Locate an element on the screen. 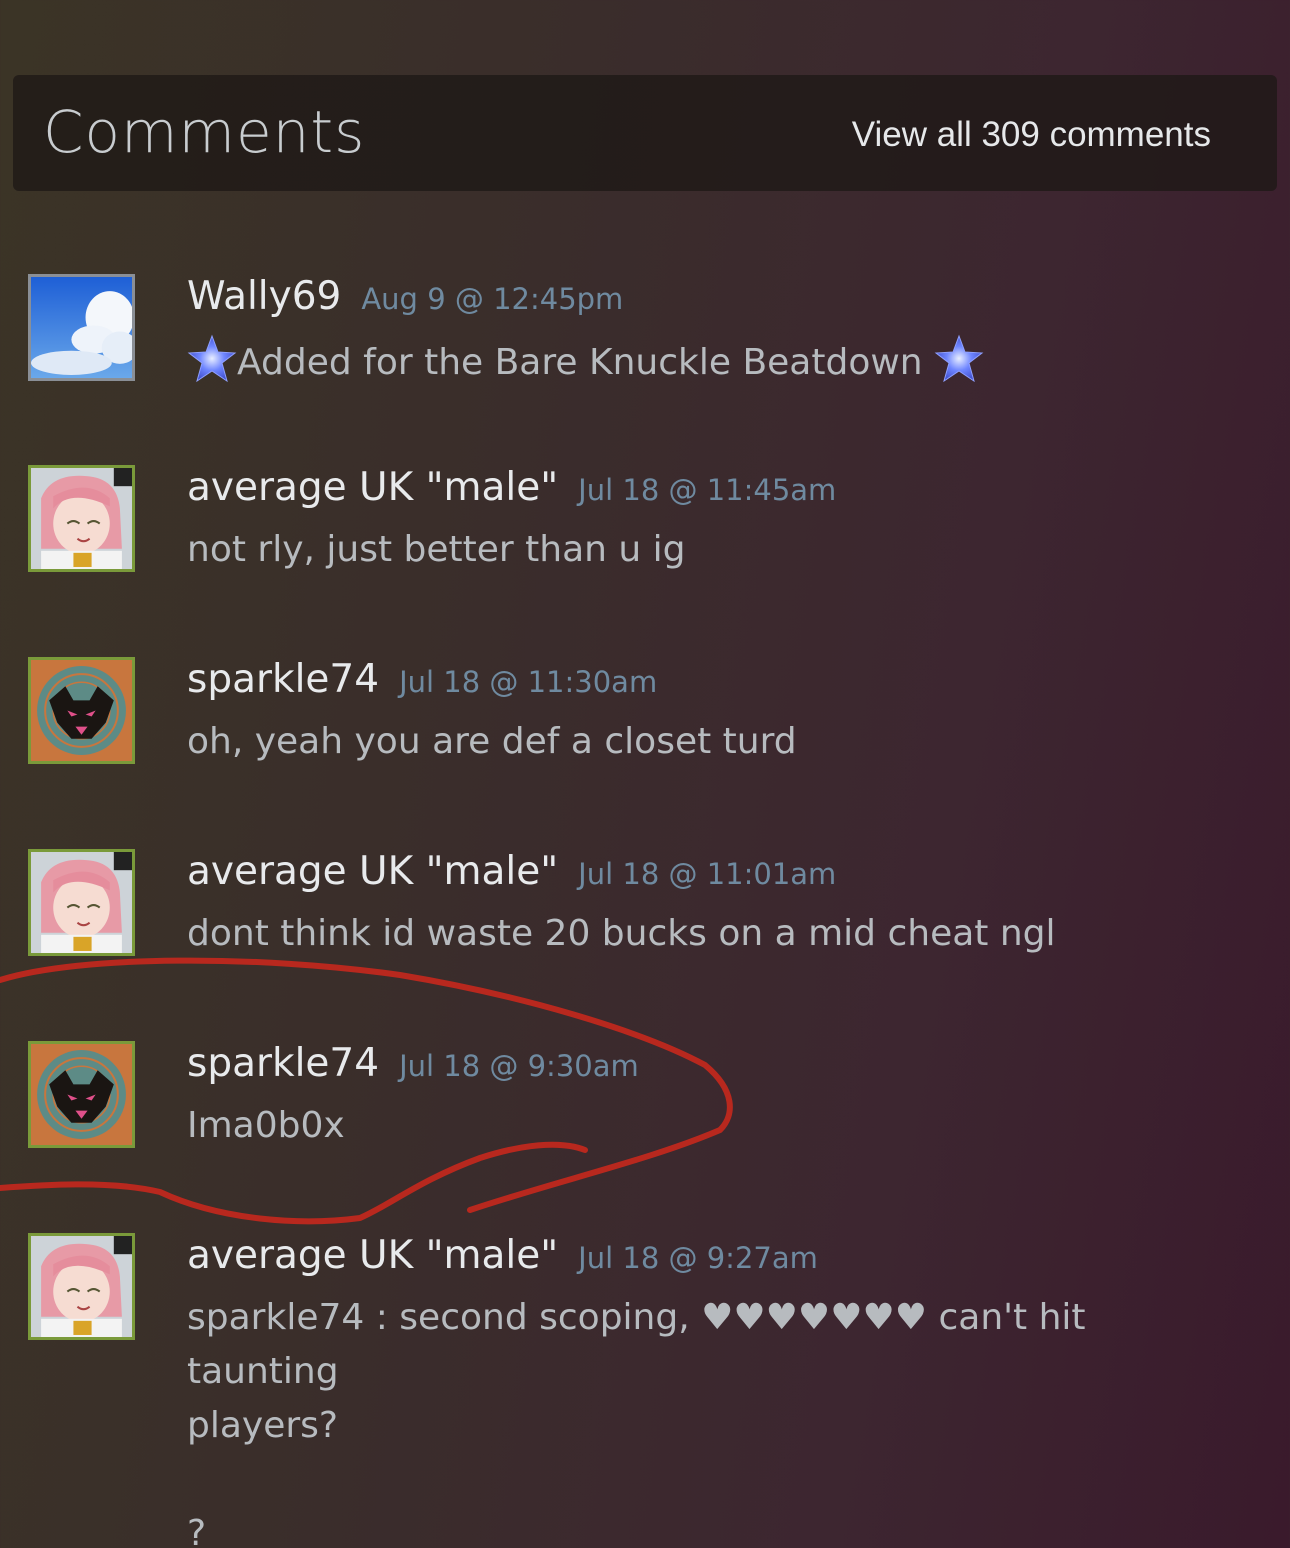 The width and height of the screenshot is (1290, 1548). comment-text-line: players? is located at coordinates (263, 1425).